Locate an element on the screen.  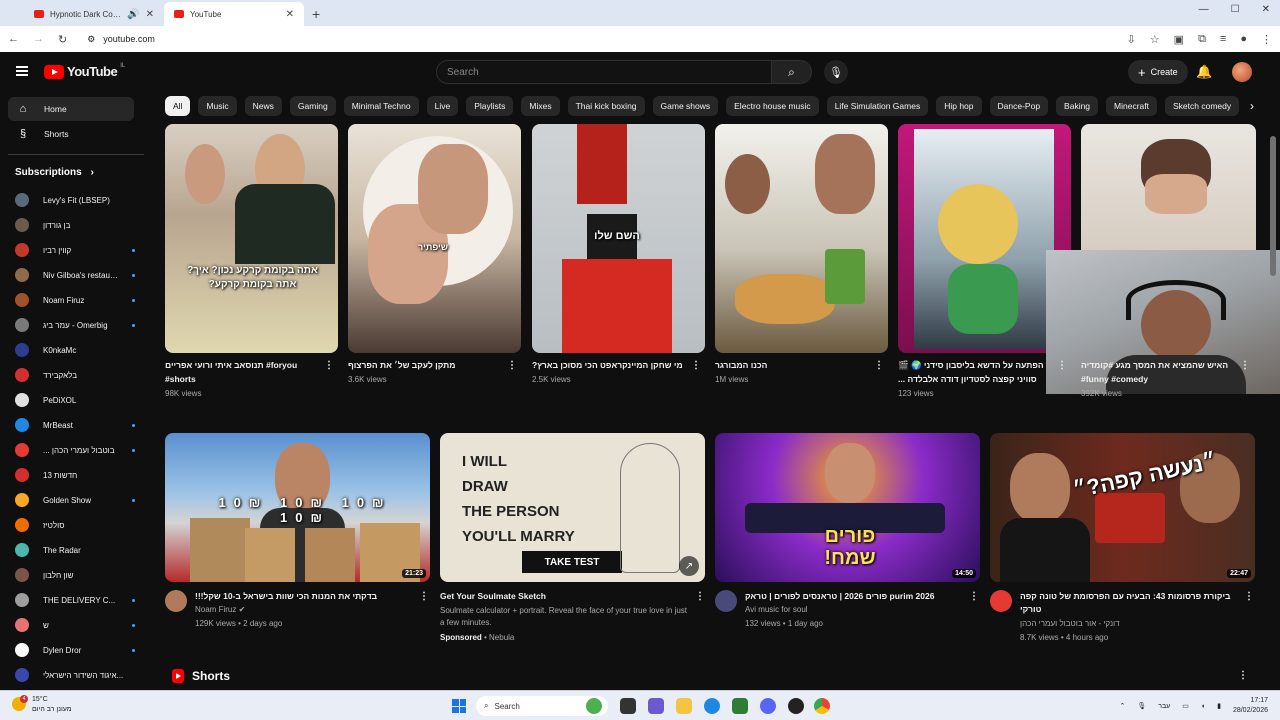
microphone-icon: 🎙 is located at coordinates (1141, 706).